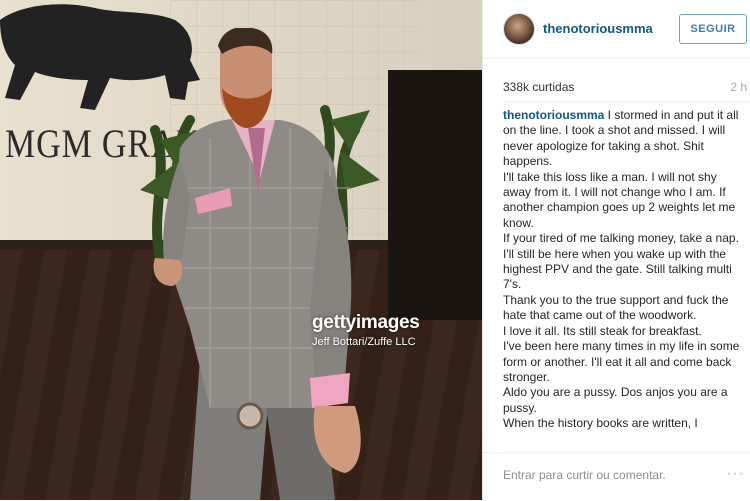  What do you see at coordinates (600, 423) in the screenshot?
I see `caption-line: When the history books are written, I` at bounding box center [600, 423].